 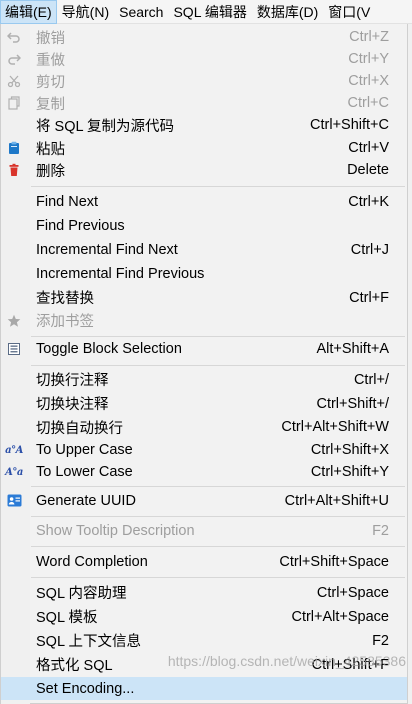 I want to click on trash-icon, so click(x=14, y=170).